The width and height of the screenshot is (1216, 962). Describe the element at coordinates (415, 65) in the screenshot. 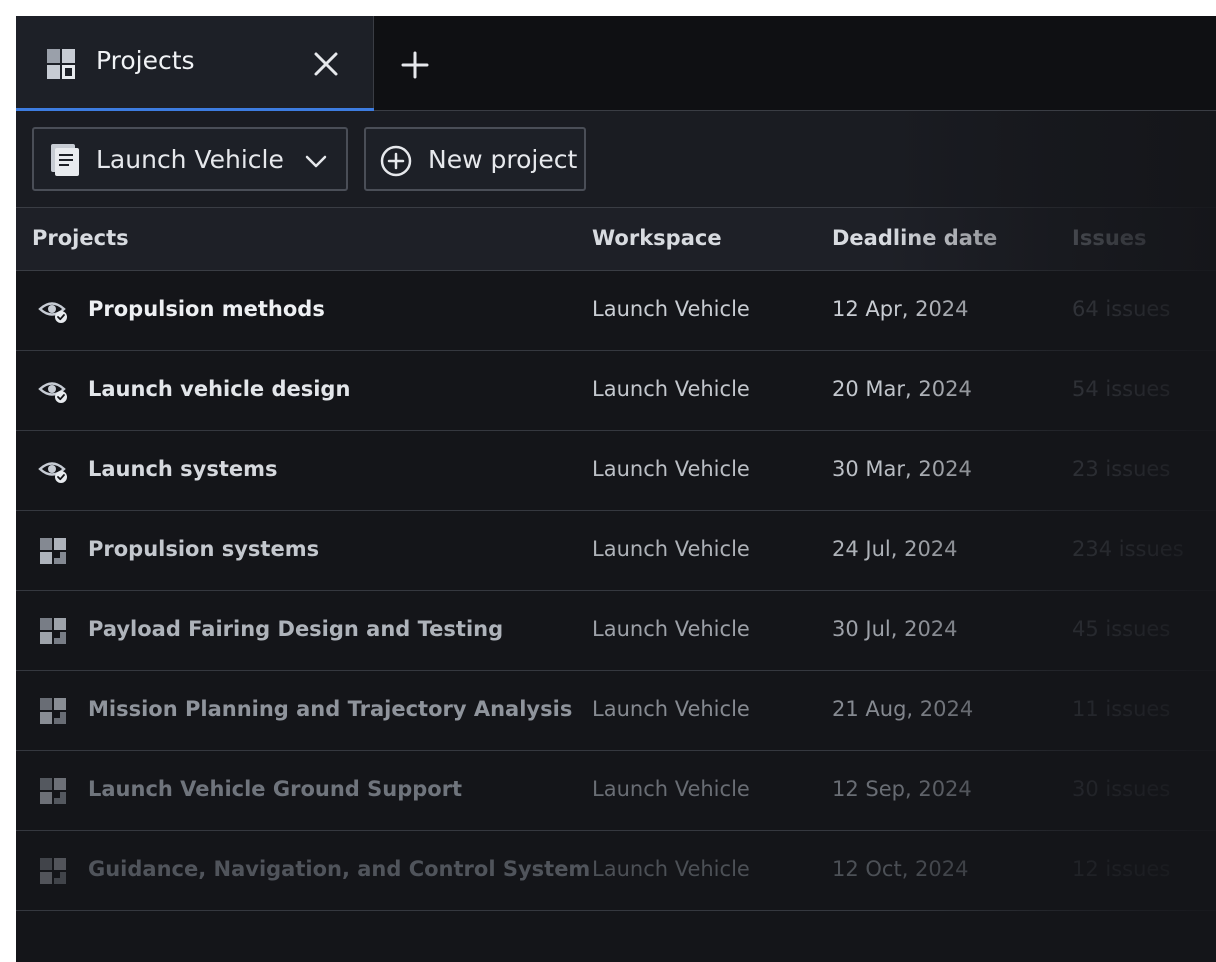

I see `plus-icon` at that location.